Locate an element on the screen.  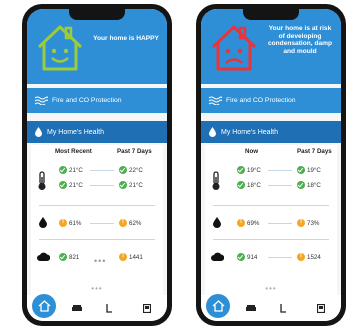
temperature-metric: 21°C 22°C 21°C 21°C is located at coordinates (97, 181).